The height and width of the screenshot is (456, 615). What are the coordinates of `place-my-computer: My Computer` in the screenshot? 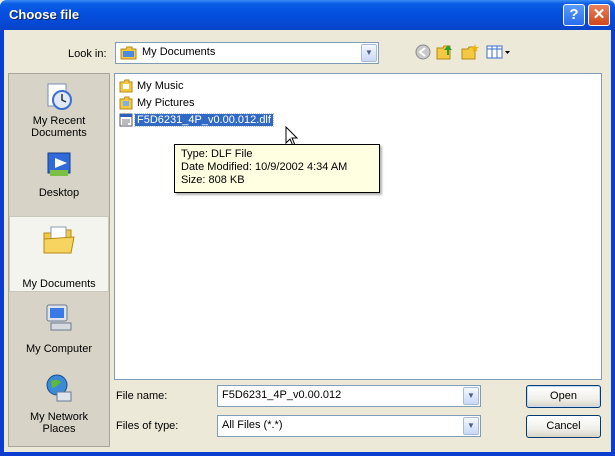 It's located at (59, 332).